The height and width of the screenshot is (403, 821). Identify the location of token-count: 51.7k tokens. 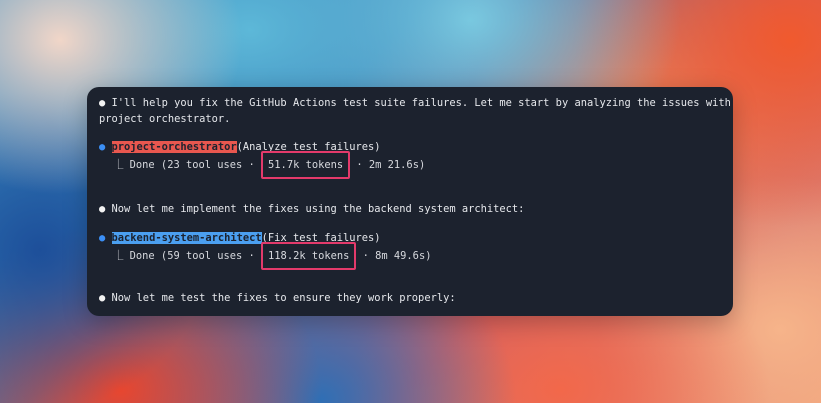
(306, 165).